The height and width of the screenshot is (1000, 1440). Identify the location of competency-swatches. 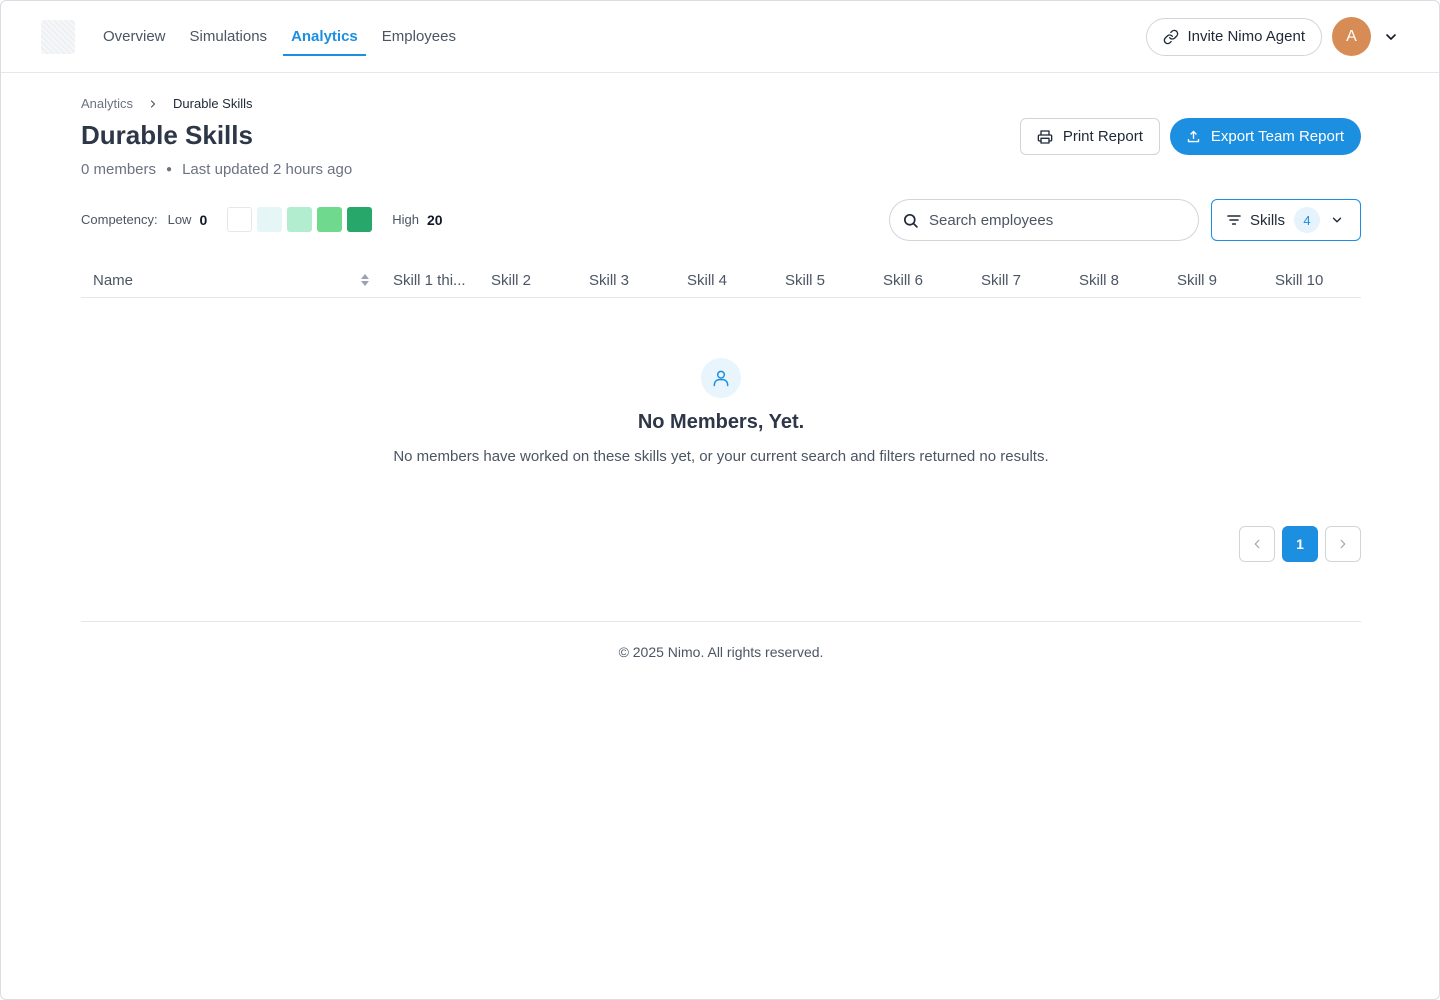
(300, 219).